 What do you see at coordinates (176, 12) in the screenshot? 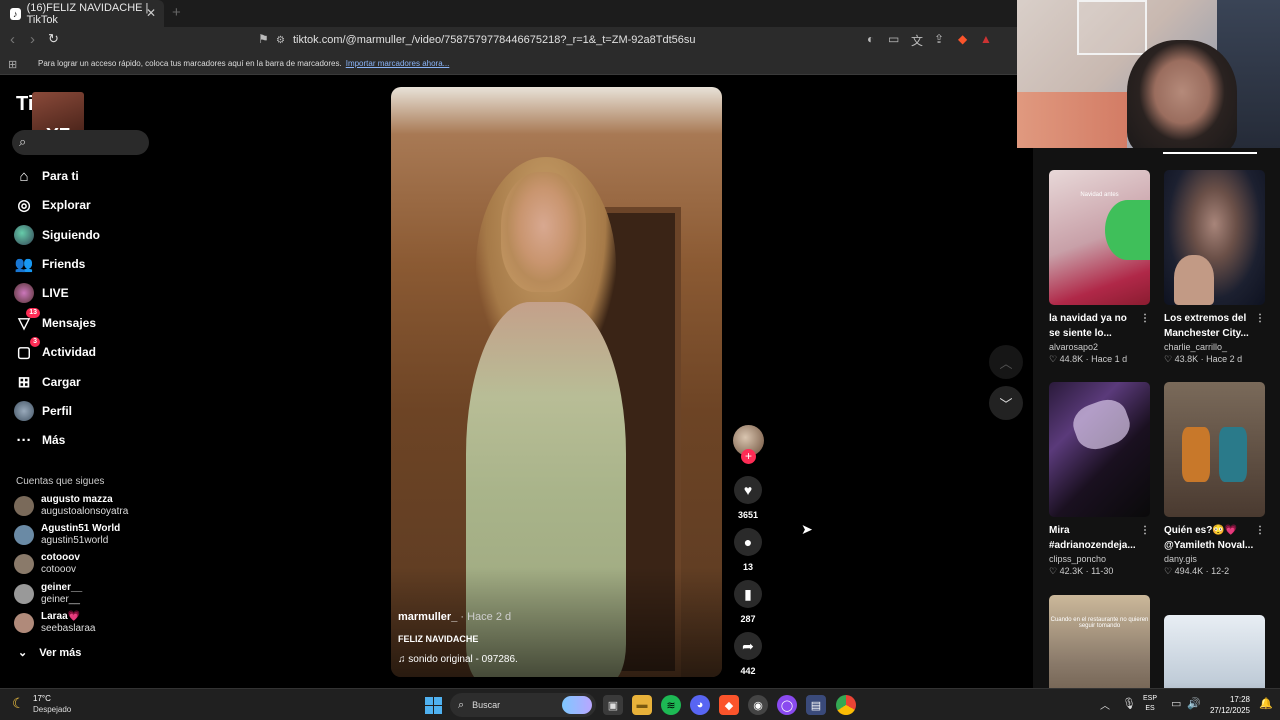
I see `new-tab-button: +` at bounding box center [176, 12].